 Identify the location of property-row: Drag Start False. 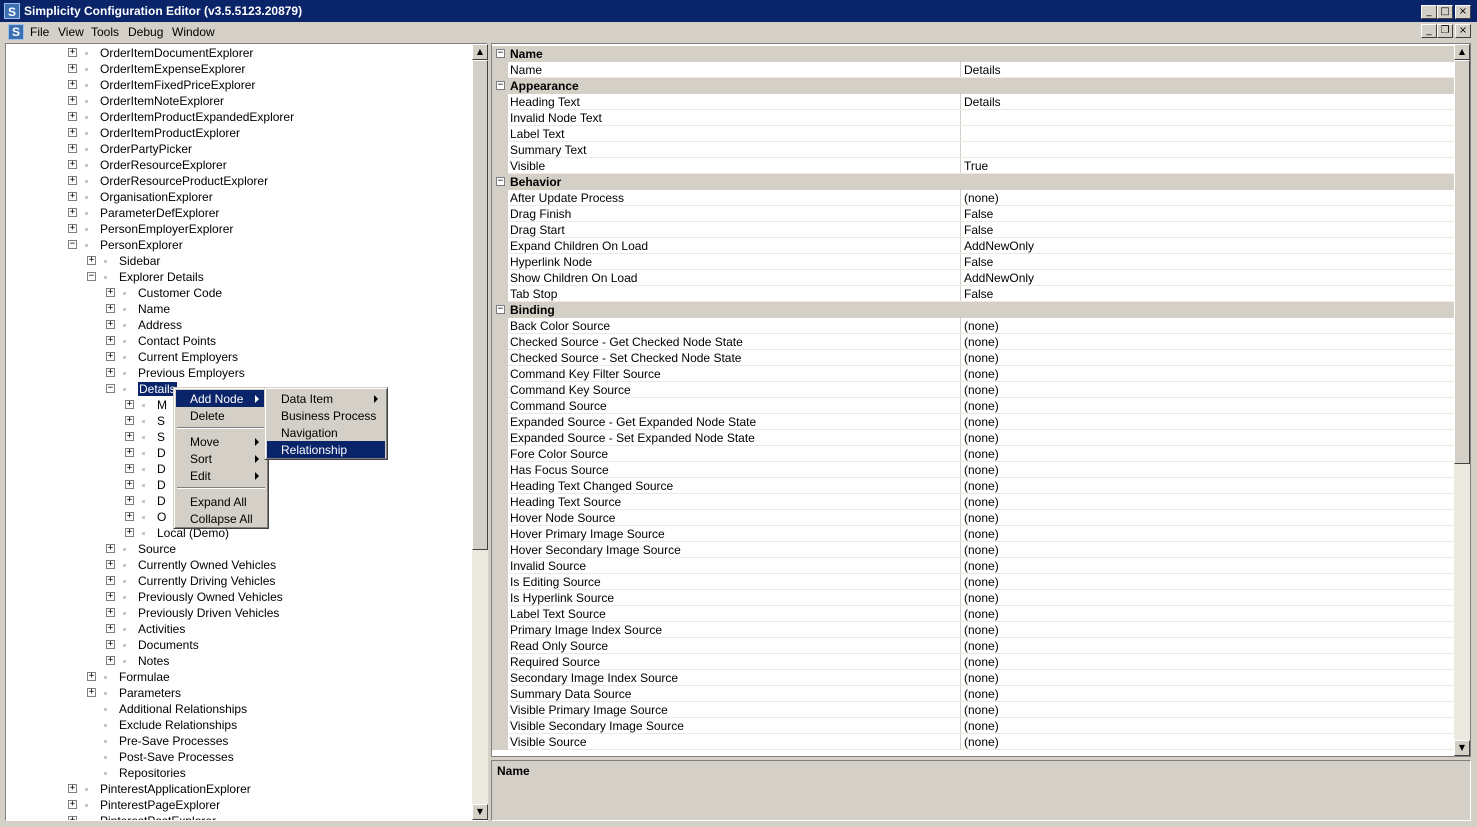
(973, 230).